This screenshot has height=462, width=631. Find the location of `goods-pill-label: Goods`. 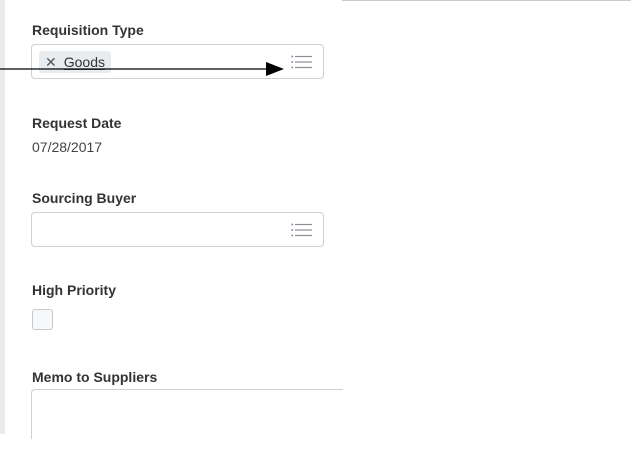

goods-pill-label: Goods is located at coordinates (84, 62).